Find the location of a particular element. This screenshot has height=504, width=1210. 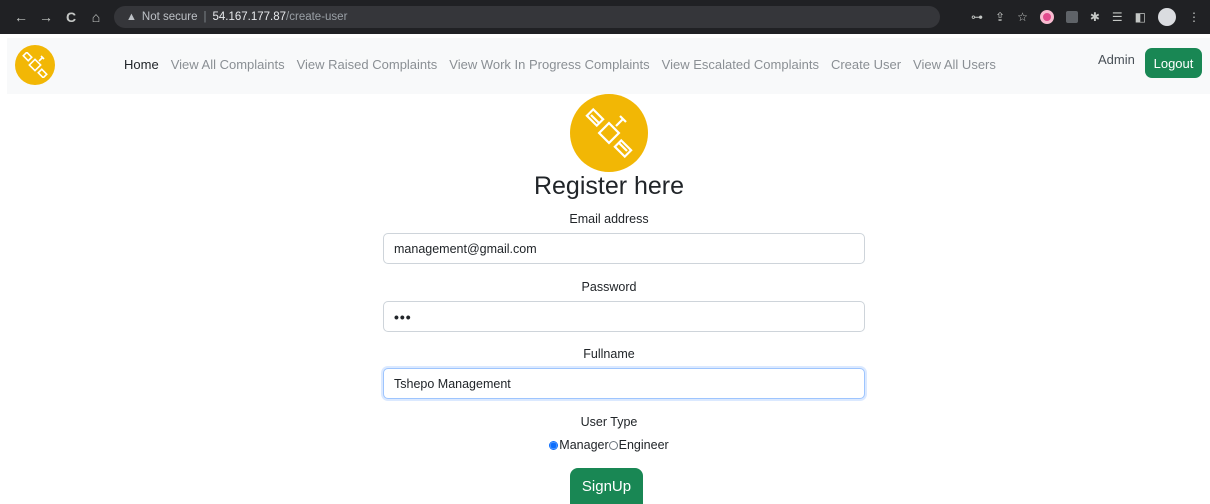

tab-search-icon: ☰ is located at coordinates (1117, 17).